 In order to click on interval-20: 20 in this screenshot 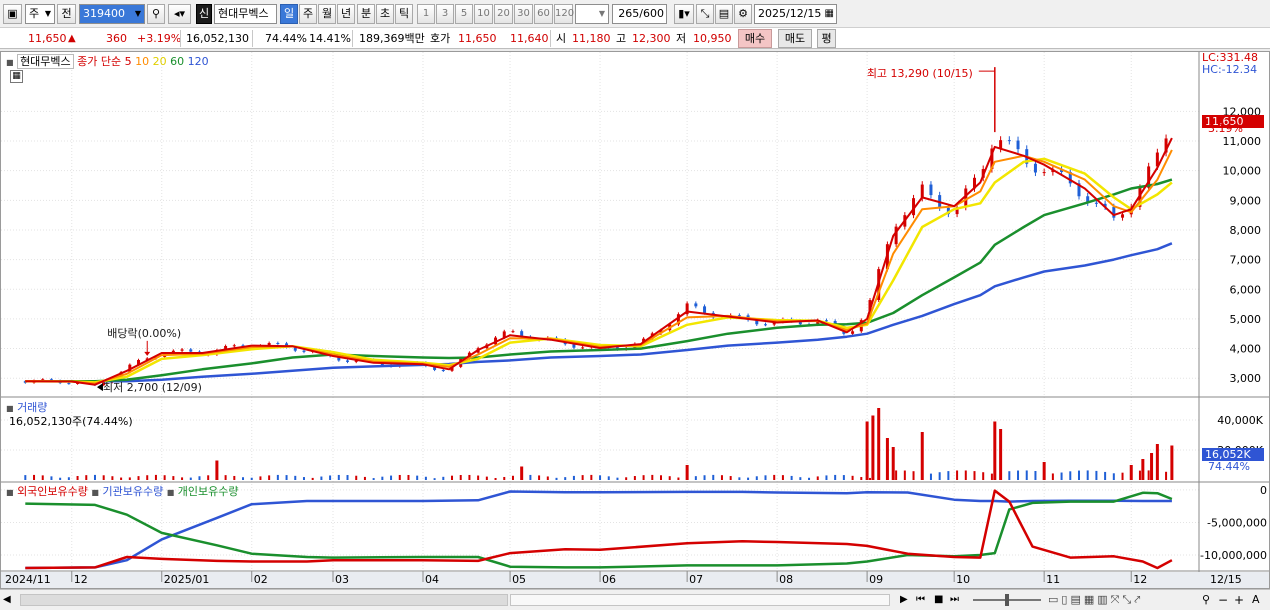, I will do `click(503, 14)`.